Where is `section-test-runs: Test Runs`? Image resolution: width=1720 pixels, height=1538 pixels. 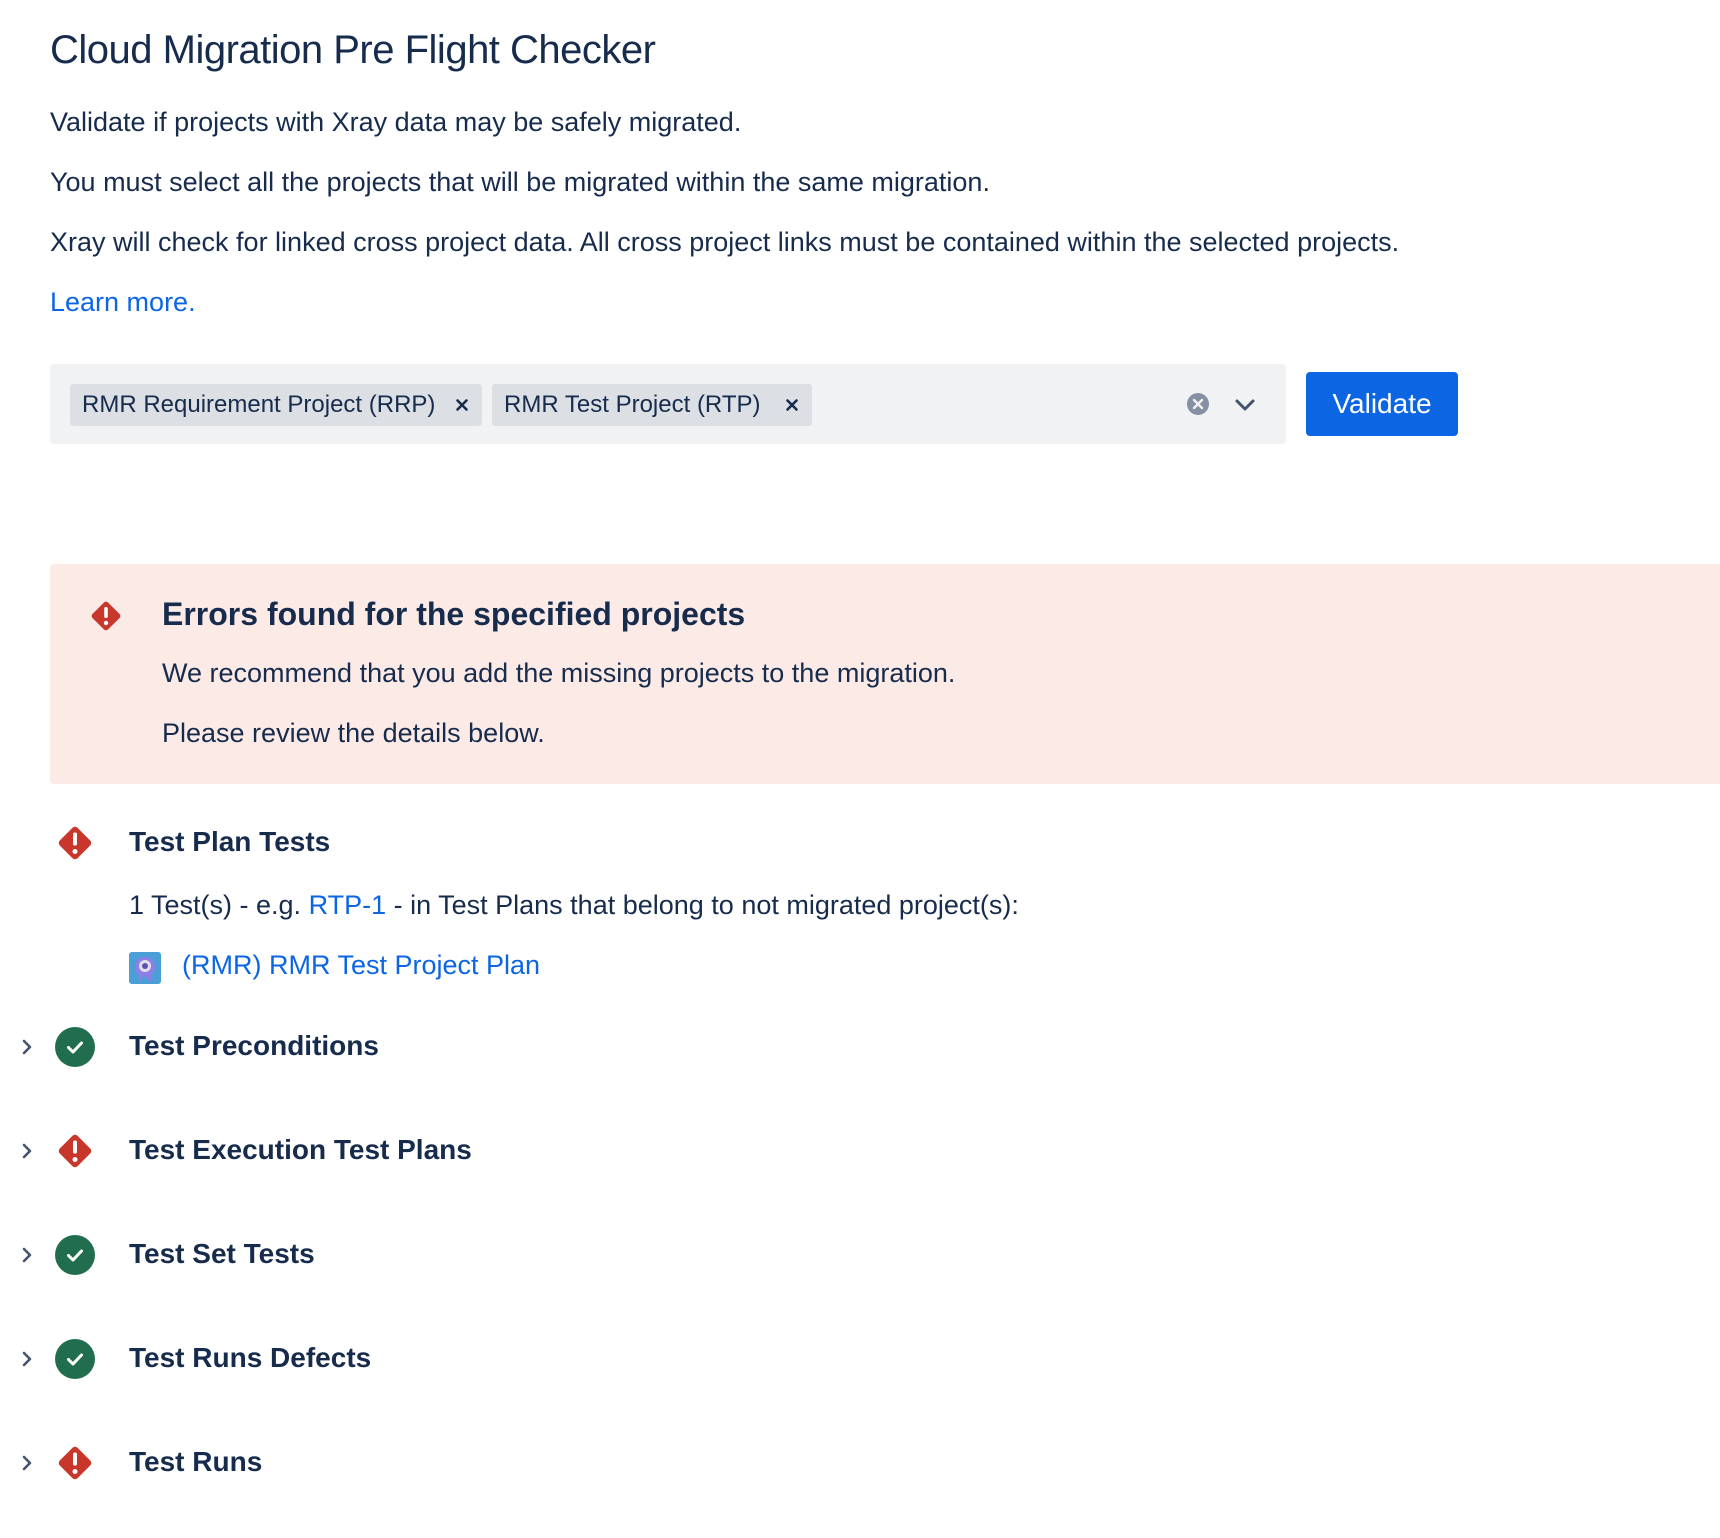
section-test-runs: Test Runs is located at coordinates (536, 1463).